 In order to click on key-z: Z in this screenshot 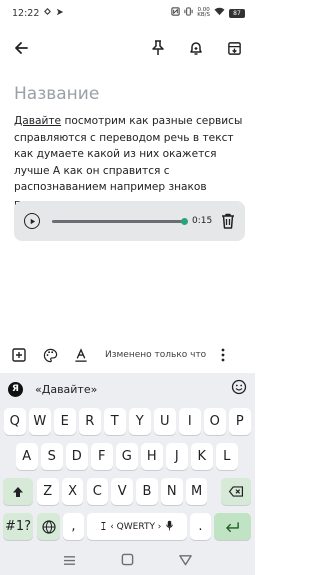, I will do `click(48, 491)`.